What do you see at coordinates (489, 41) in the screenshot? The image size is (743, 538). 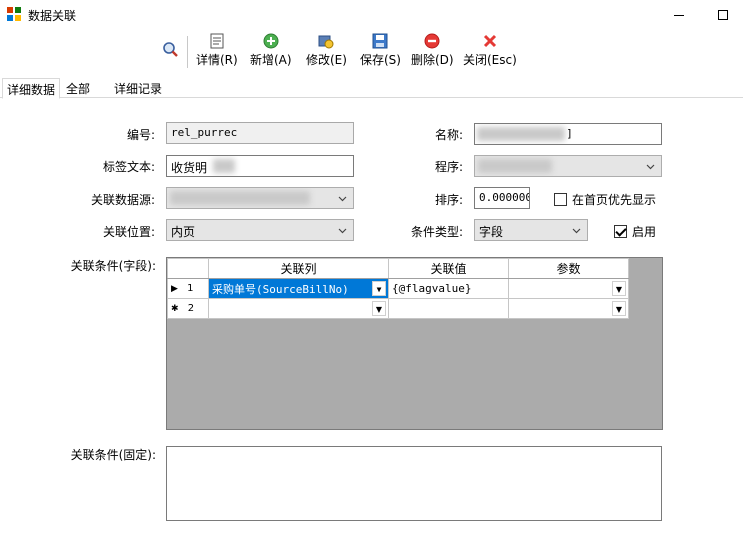 I see `close-icon` at bounding box center [489, 41].